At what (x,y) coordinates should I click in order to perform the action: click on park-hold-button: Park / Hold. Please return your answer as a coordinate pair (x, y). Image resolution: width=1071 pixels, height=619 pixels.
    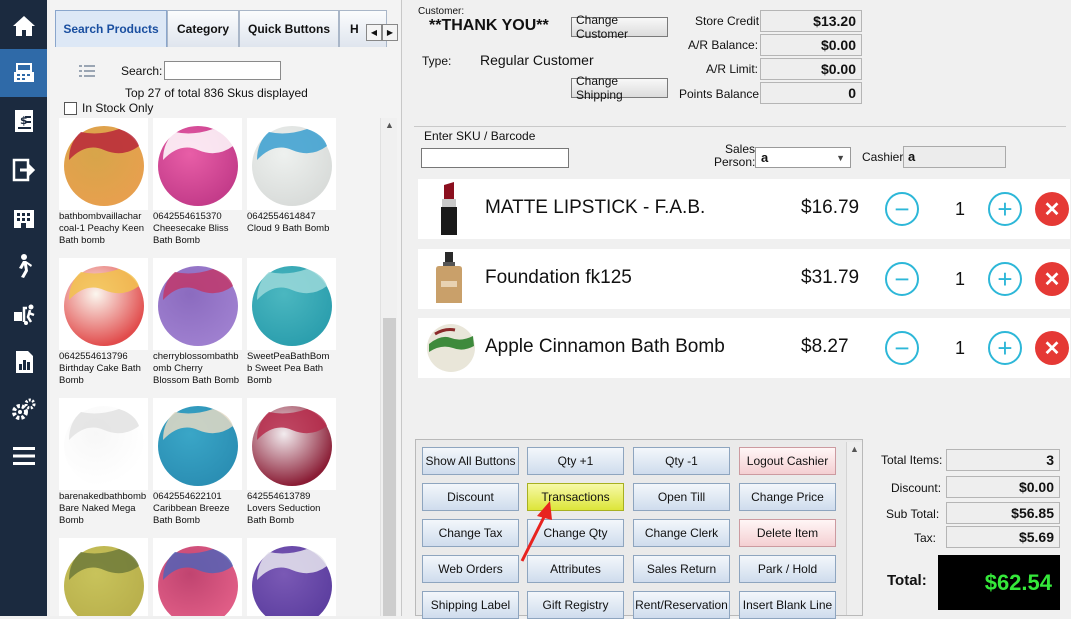
    Looking at the image, I should click on (787, 569).